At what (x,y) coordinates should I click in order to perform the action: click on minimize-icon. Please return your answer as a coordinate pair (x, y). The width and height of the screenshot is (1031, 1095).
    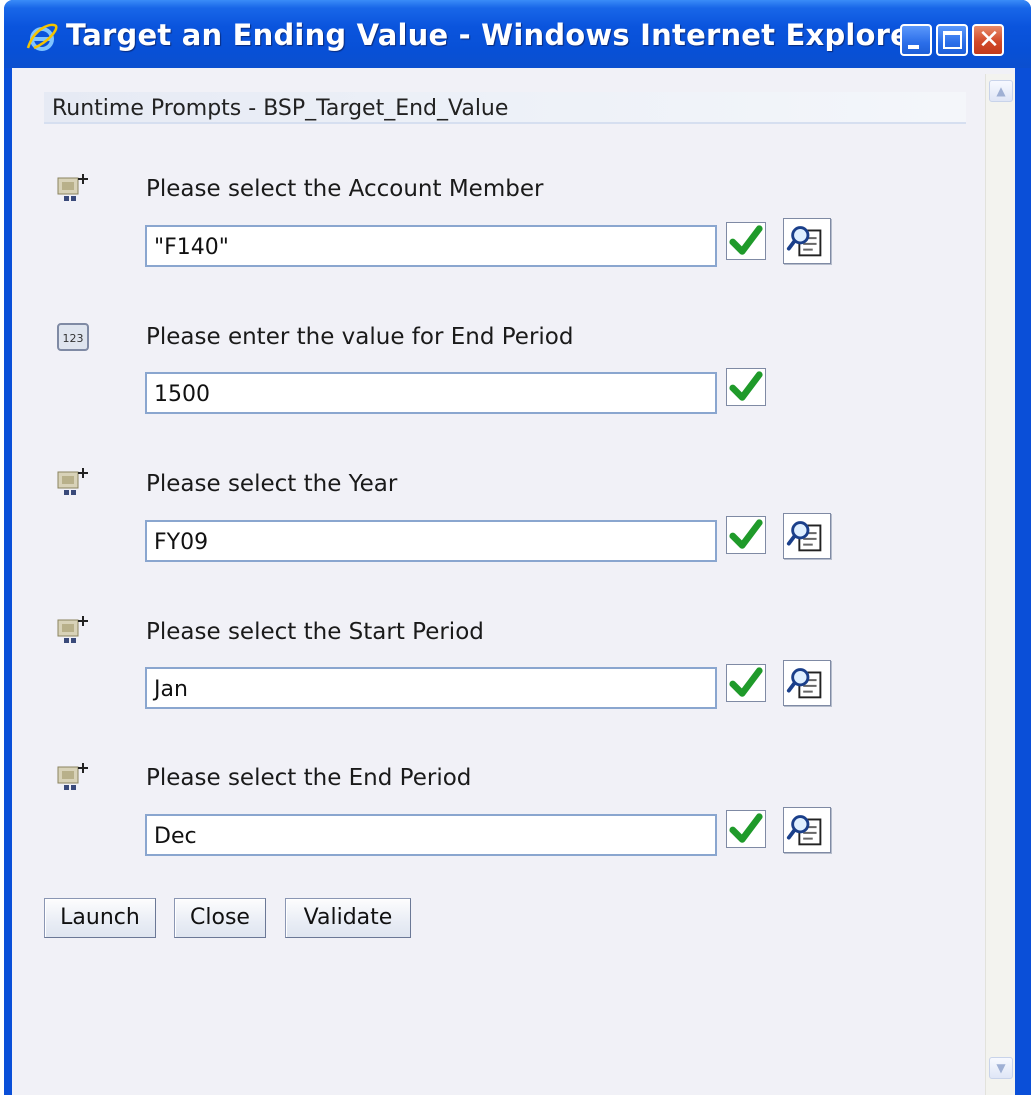
    Looking at the image, I should click on (913, 47).